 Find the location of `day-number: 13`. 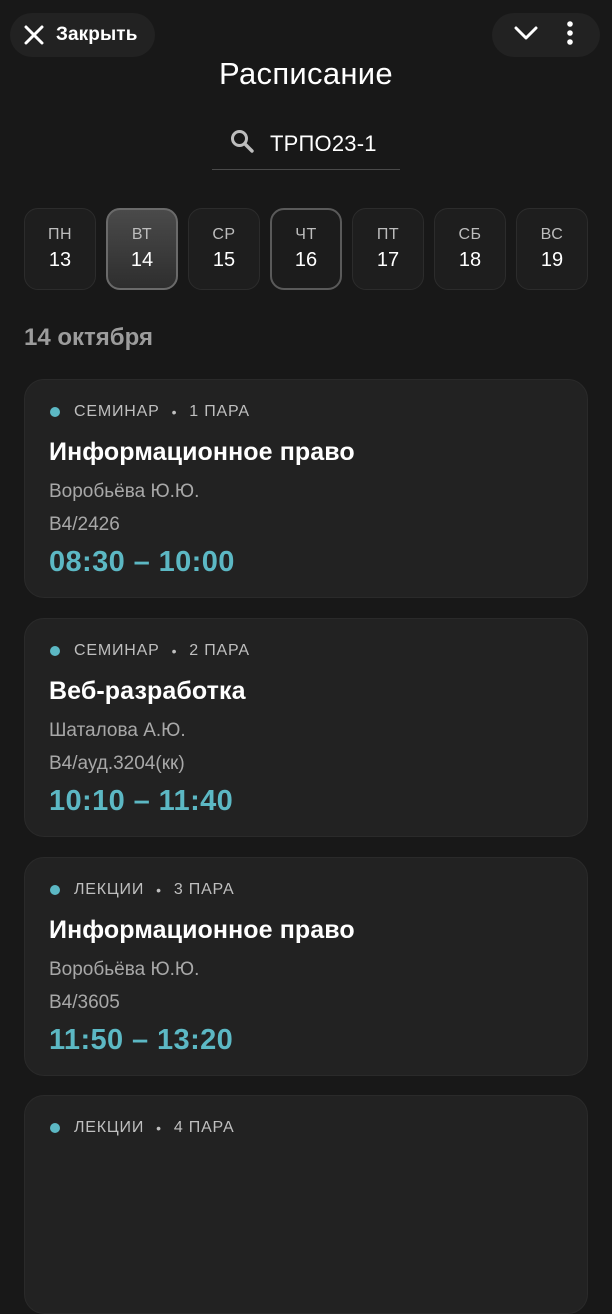

day-number: 13 is located at coordinates (60, 260).